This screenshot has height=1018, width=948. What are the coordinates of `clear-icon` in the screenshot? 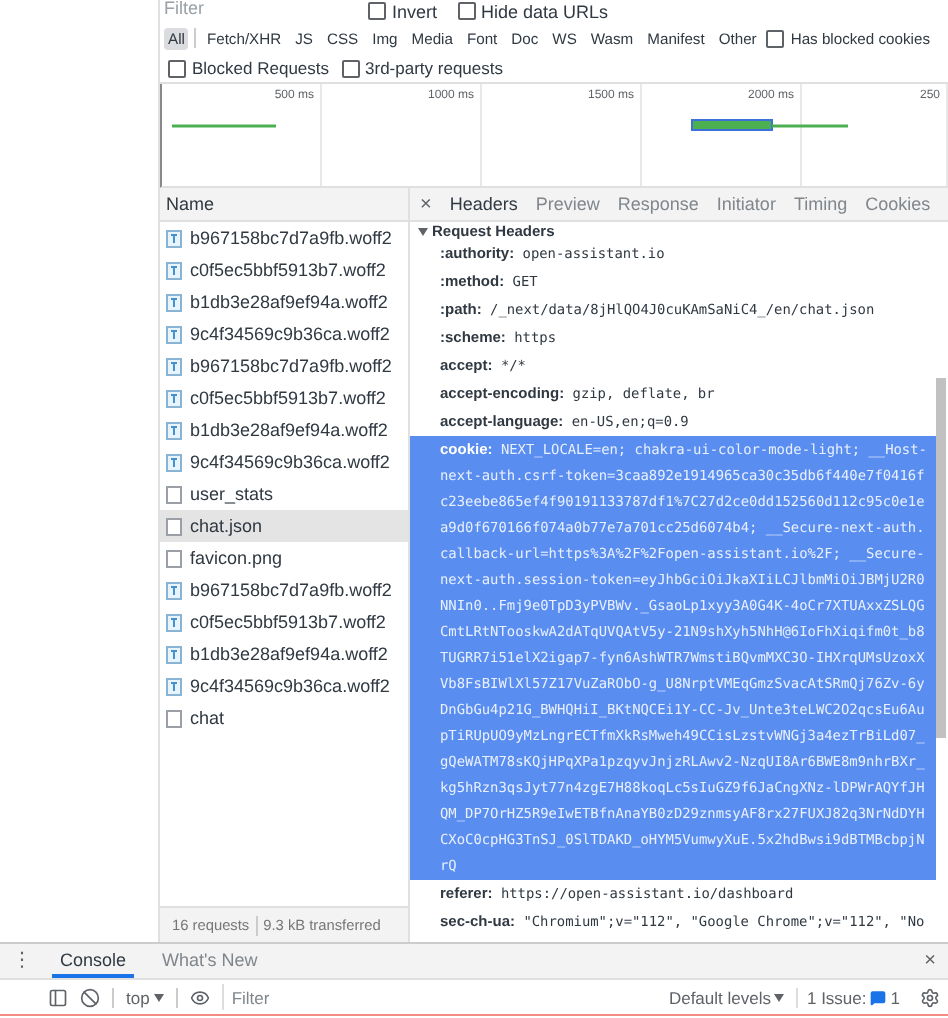 It's located at (90, 997).